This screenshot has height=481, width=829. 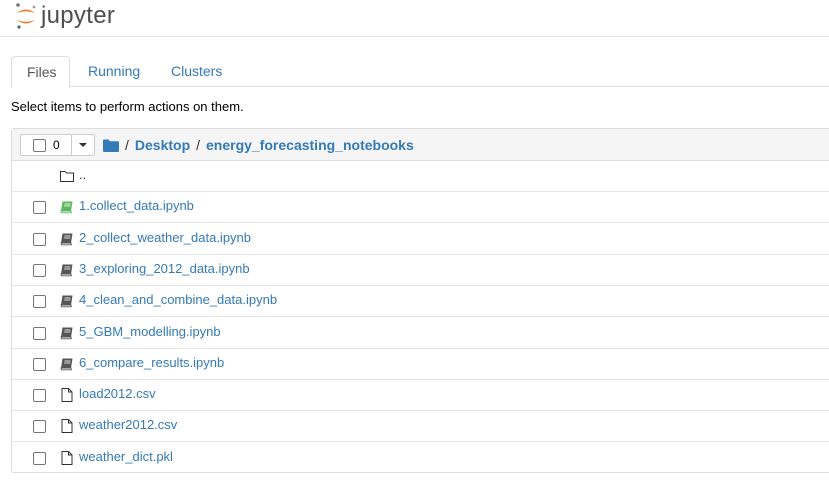 What do you see at coordinates (82, 174) in the screenshot?
I see `file-name-link: ..` at bounding box center [82, 174].